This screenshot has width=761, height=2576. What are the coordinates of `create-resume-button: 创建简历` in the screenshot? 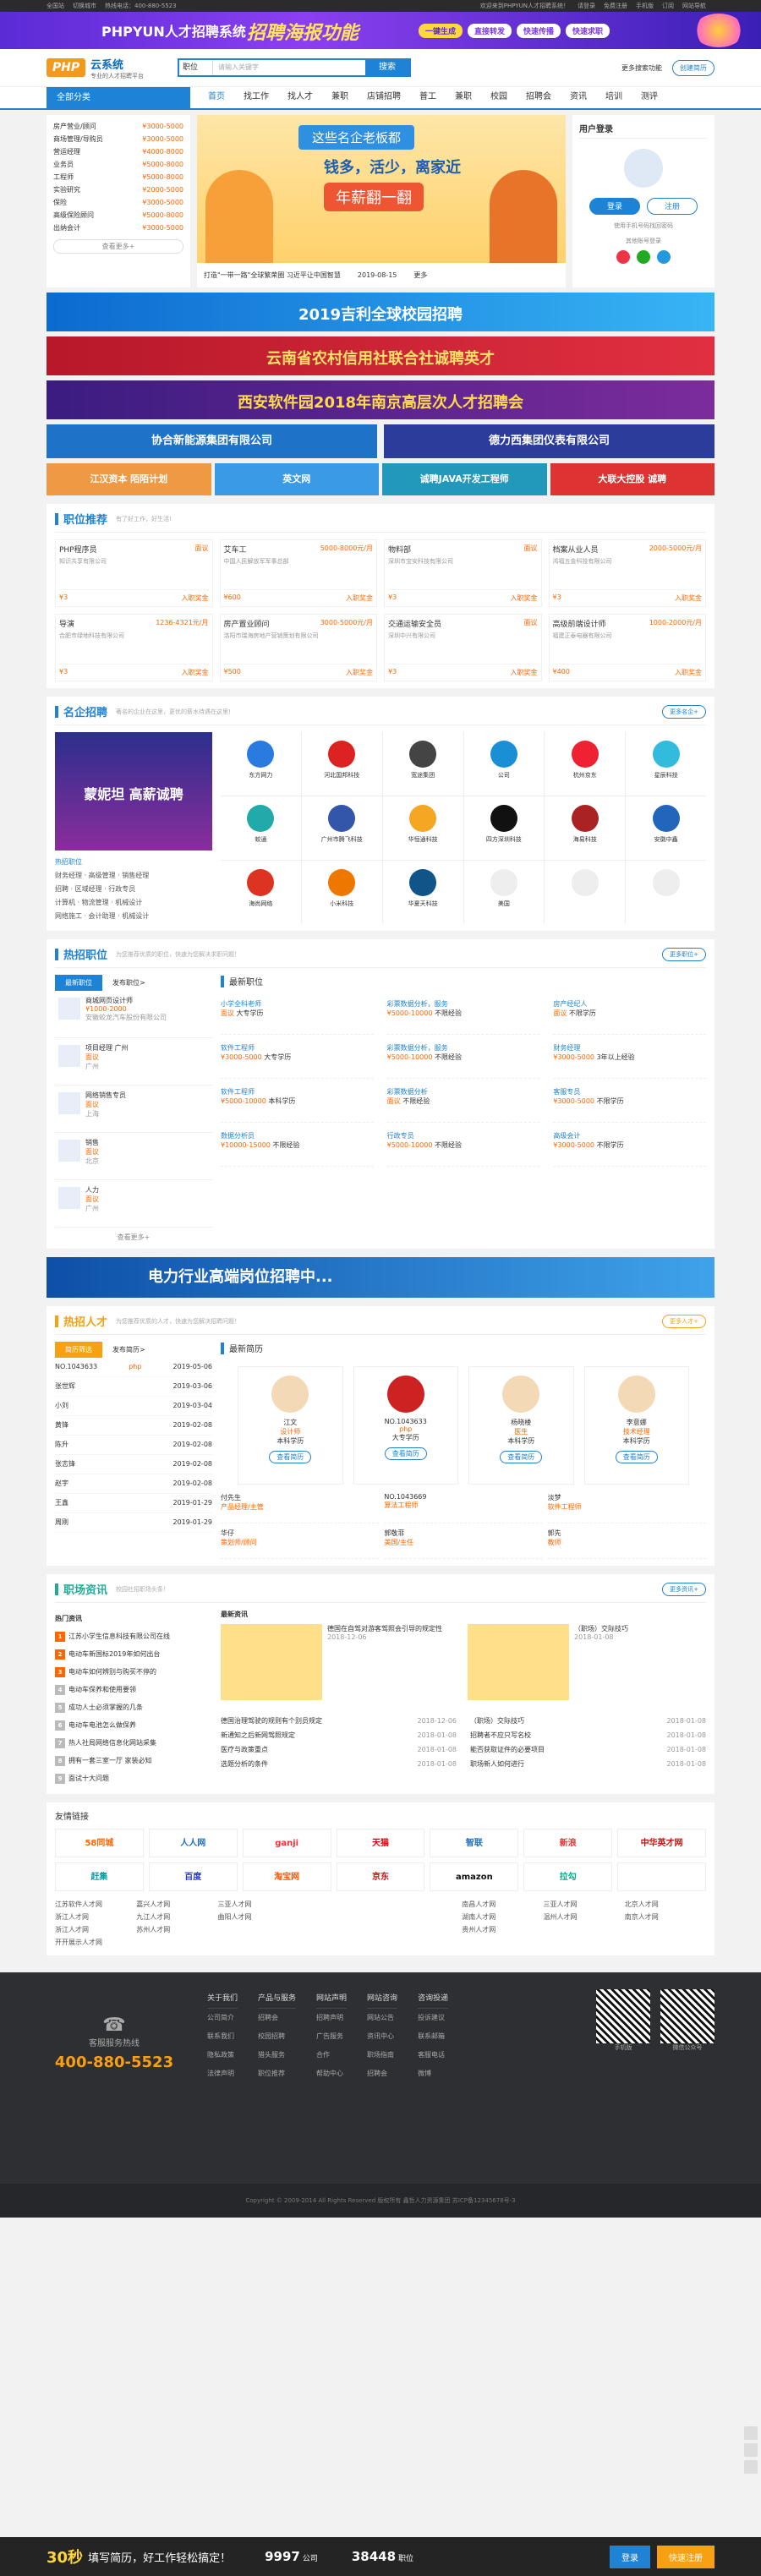 It's located at (693, 67).